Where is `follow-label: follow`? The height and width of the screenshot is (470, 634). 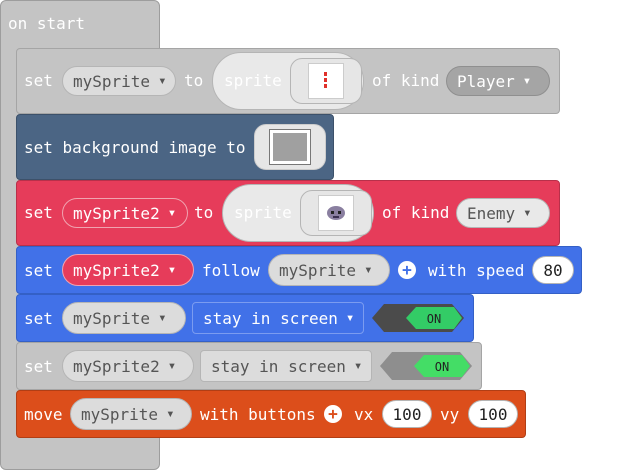
follow-label: follow is located at coordinates (231, 270).